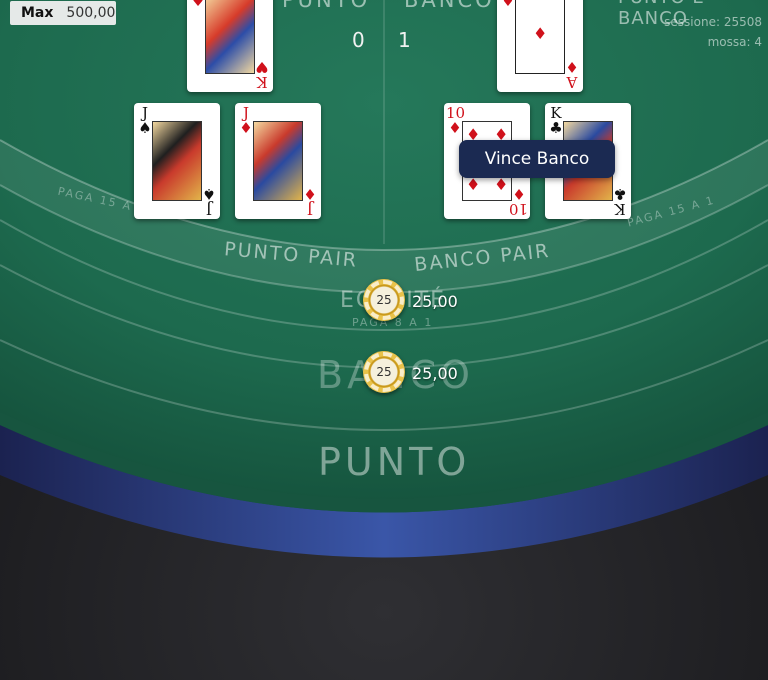 The image size is (768, 680). What do you see at coordinates (63, 13) in the screenshot?
I see `max-bet-badge: Max 500,00` at bounding box center [63, 13].